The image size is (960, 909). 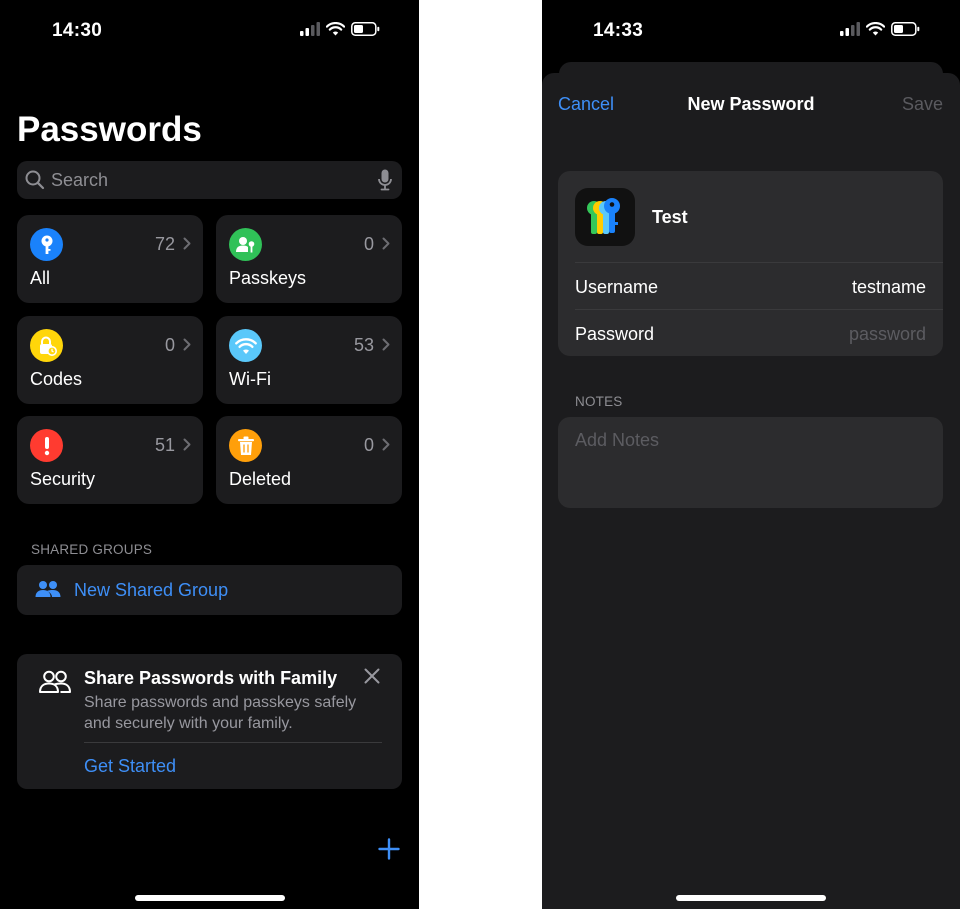 I want to click on tile-label: Wi-Fi, so click(x=250, y=379).